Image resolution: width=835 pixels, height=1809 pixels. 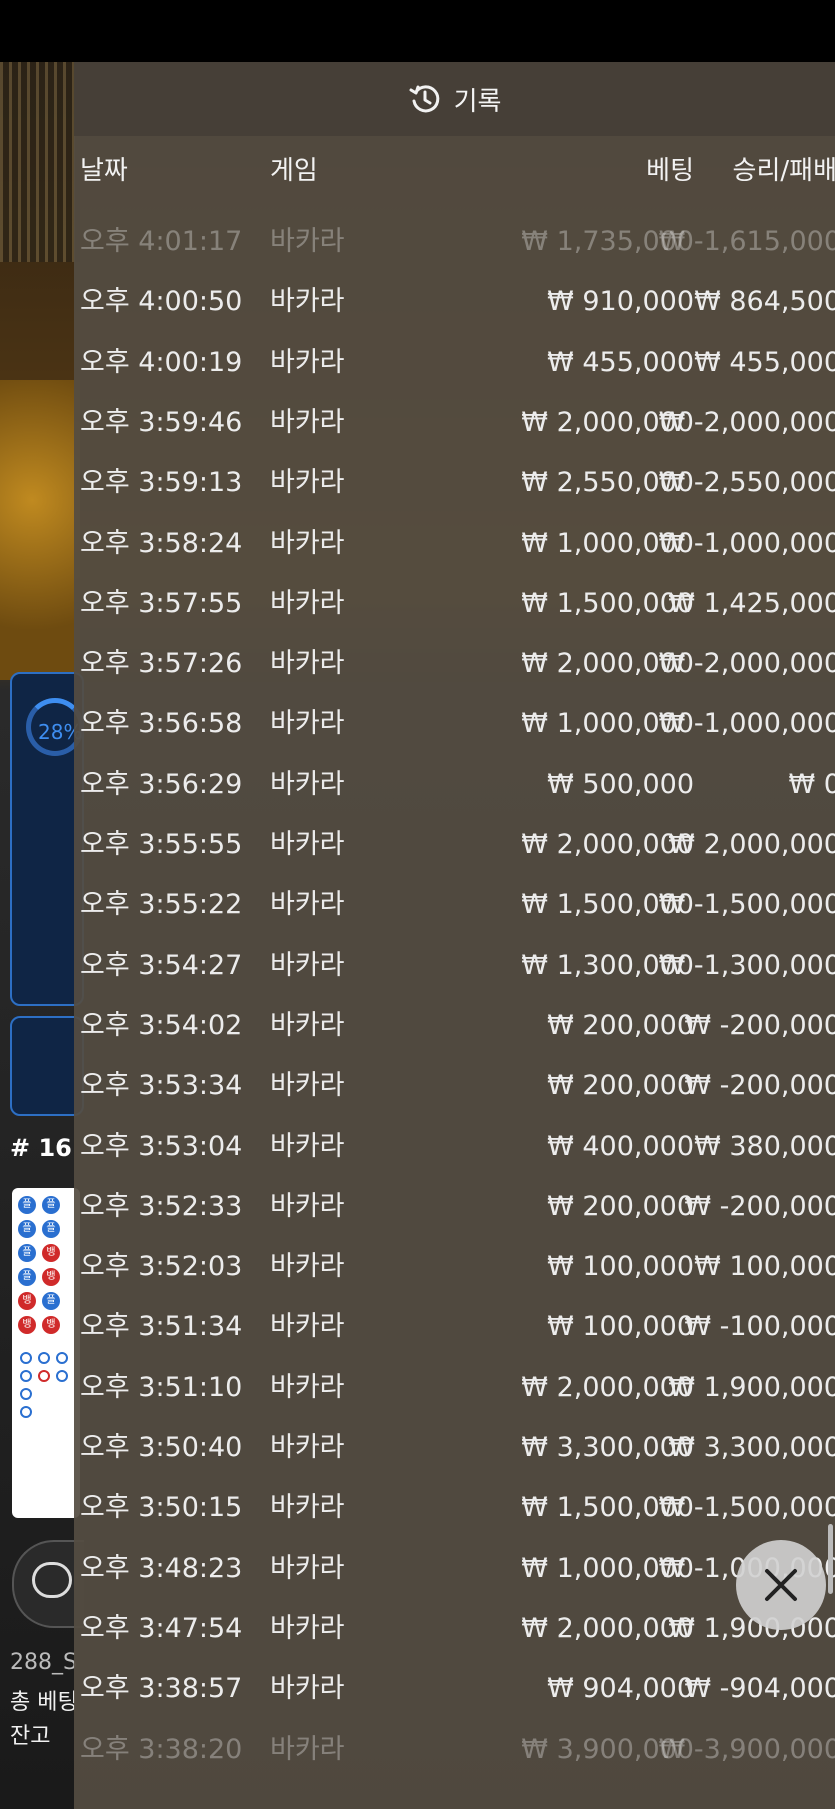 What do you see at coordinates (620, 302) in the screenshot?
I see `row-bet: ₩ 910,000` at bounding box center [620, 302].